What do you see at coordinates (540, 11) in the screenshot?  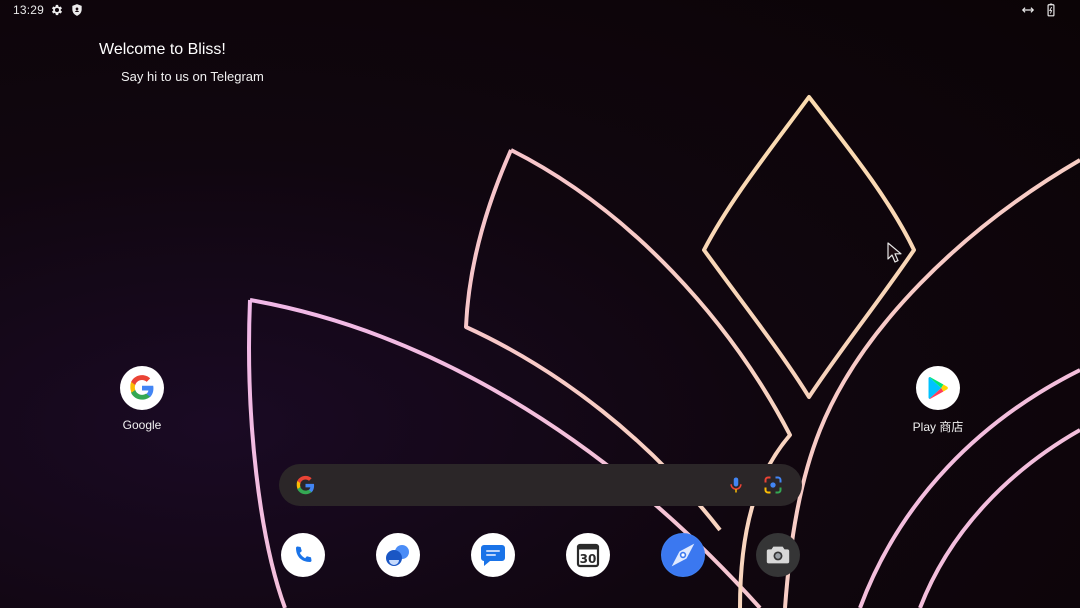 I see `status-bar: 13:29` at bounding box center [540, 11].